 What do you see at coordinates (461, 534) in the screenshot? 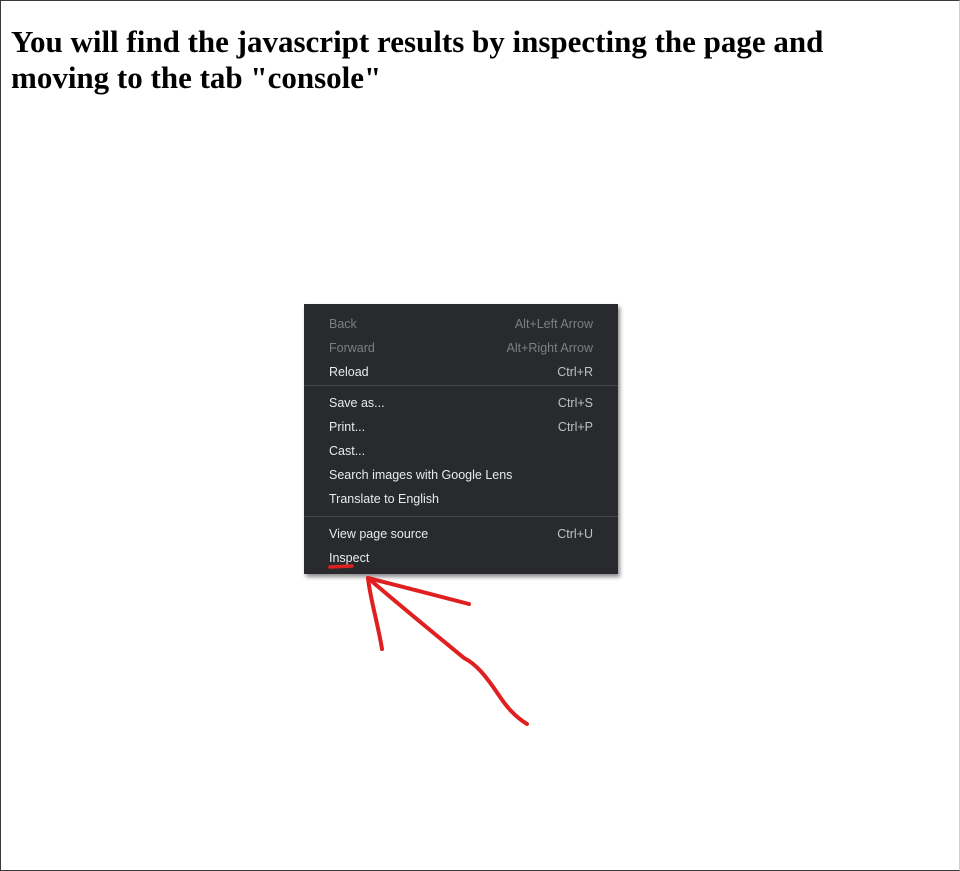
I see `menu-item-view-source: View page source Ctrl+U` at bounding box center [461, 534].